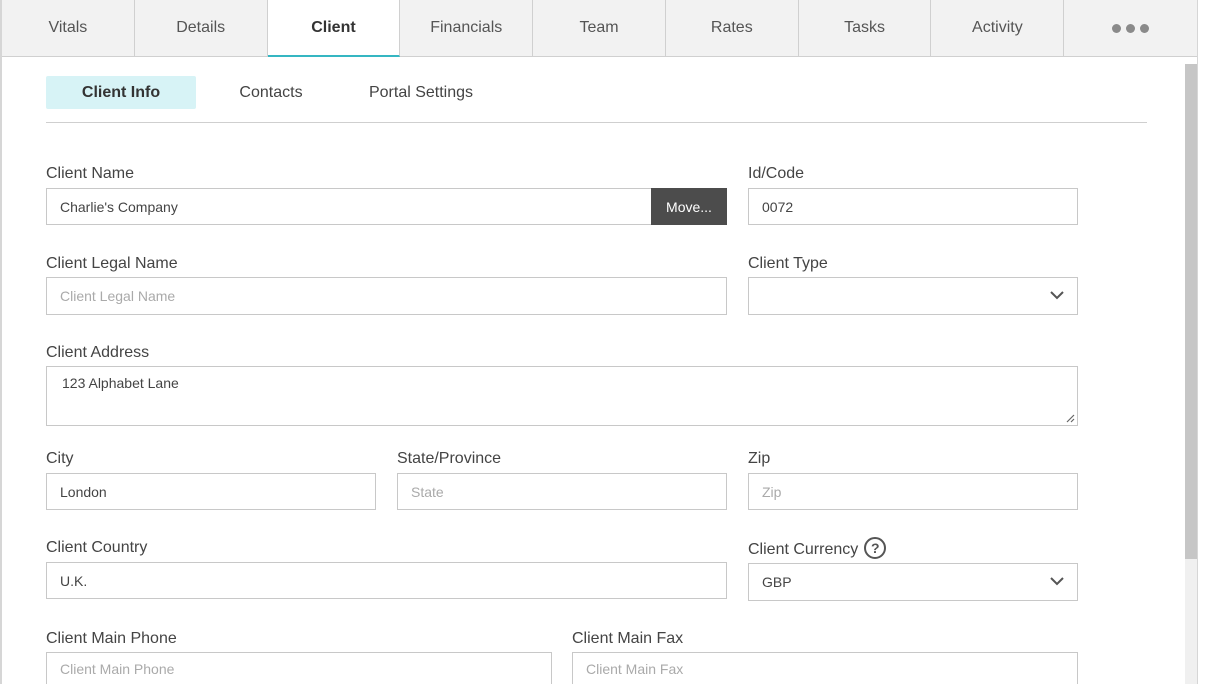  What do you see at coordinates (913, 206) in the screenshot?
I see `id-code-input: 0072` at bounding box center [913, 206].